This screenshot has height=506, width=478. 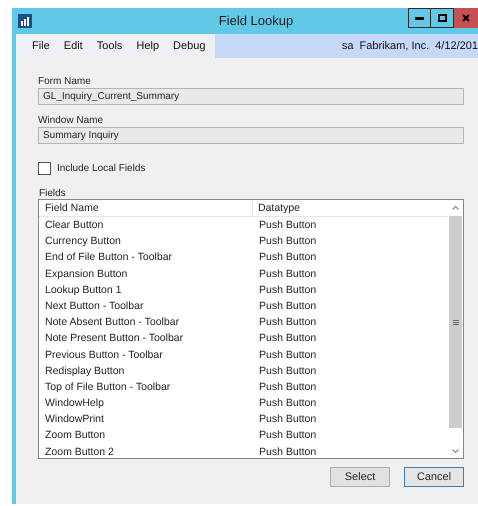 What do you see at coordinates (146, 403) in the screenshot?
I see `table-cell: WindowHelp` at bounding box center [146, 403].